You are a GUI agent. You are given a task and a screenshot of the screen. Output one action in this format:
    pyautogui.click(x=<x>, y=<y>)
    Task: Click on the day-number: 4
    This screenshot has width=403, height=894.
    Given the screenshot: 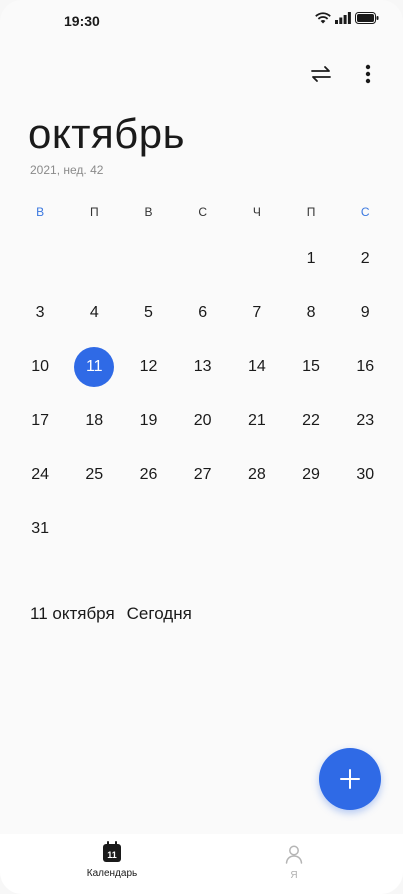 What is the action you would take?
    pyautogui.click(x=94, y=312)
    